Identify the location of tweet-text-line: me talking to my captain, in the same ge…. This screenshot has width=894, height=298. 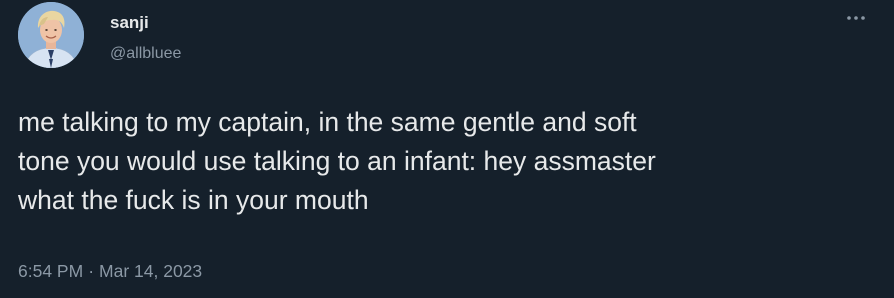
(327, 122).